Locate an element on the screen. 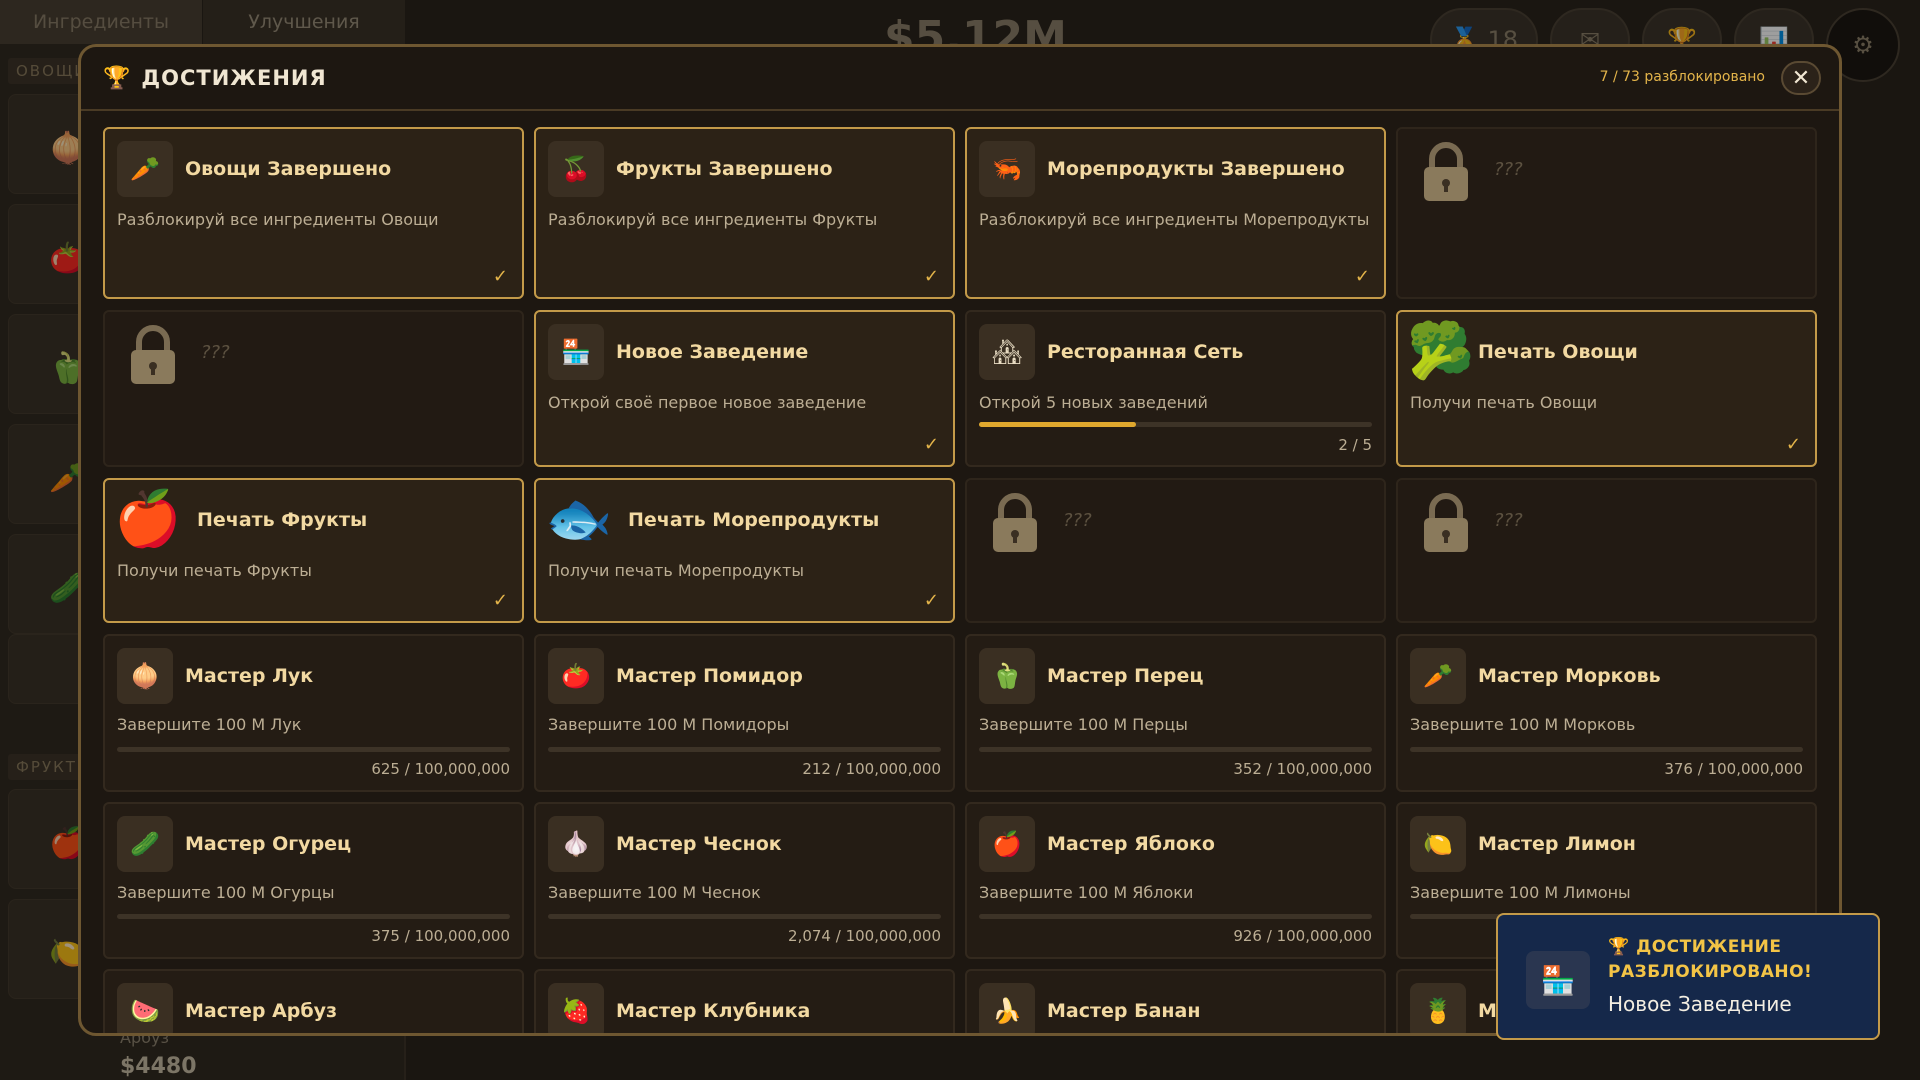 This screenshot has width=1920, height=1080. achievement-desc: Завершите 100 М Помидоры is located at coordinates (669, 724).